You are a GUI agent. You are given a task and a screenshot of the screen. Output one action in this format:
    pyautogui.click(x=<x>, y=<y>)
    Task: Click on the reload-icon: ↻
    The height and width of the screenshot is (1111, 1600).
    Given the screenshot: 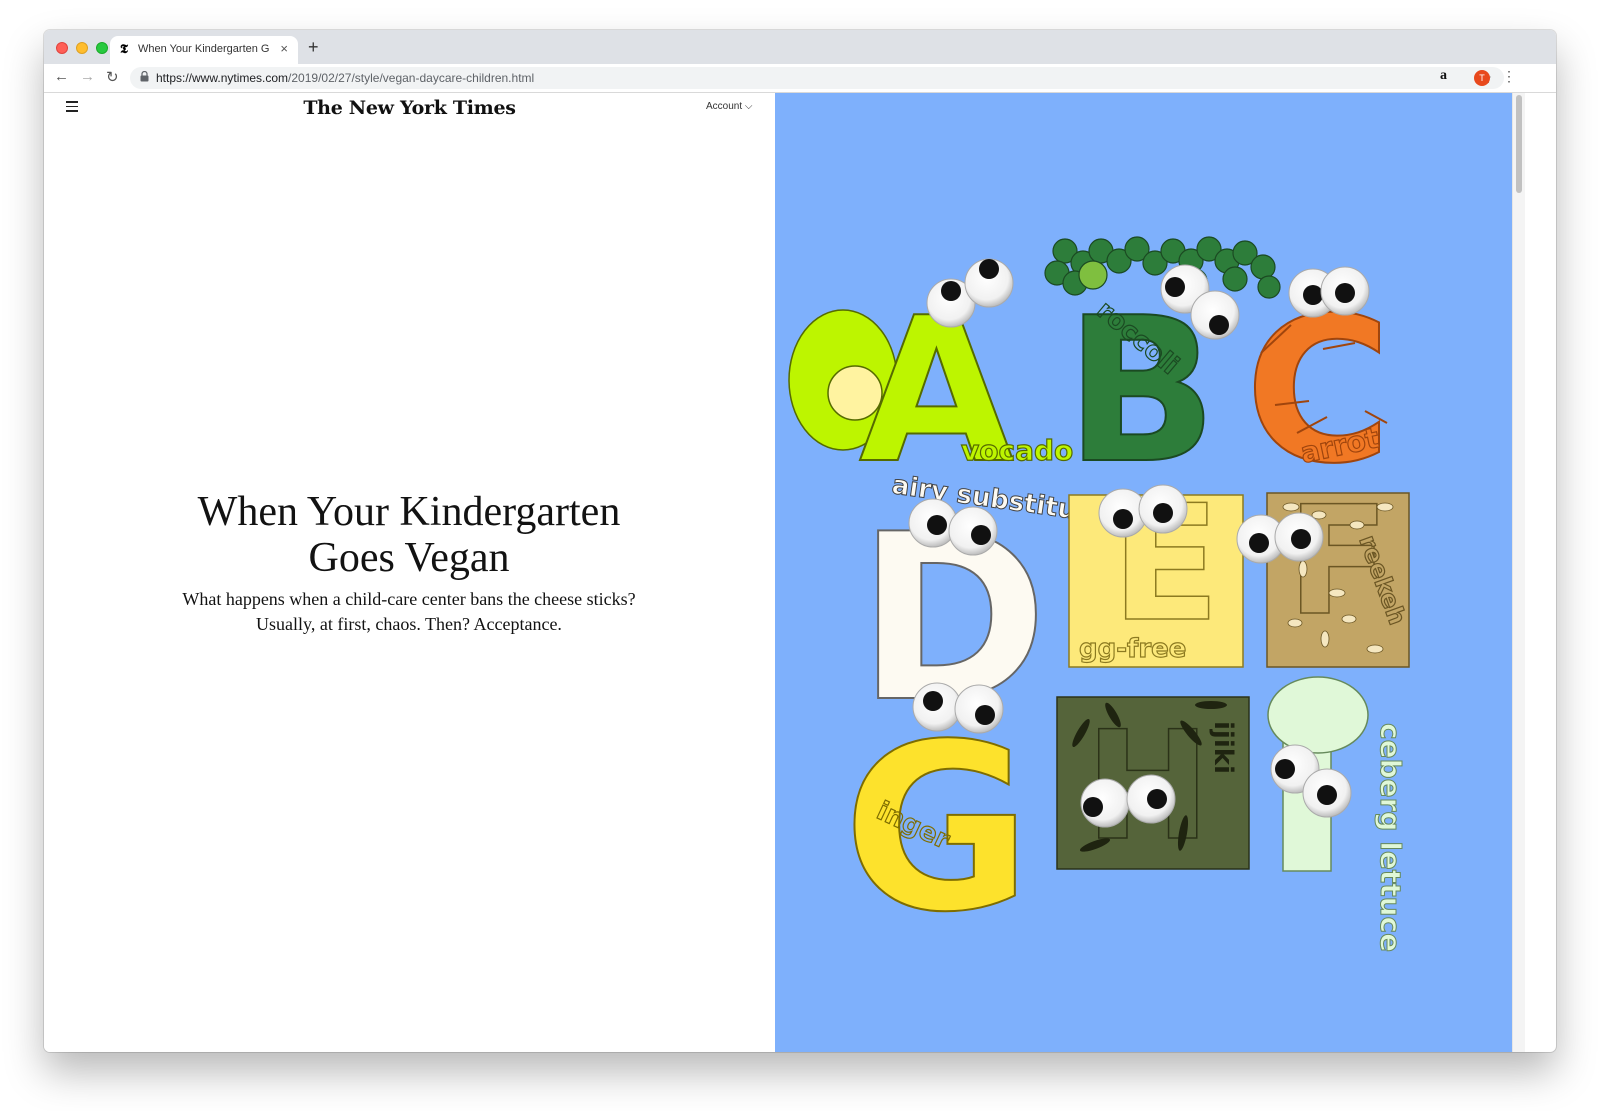 What is the action you would take?
    pyautogui.click(x=112, y=77)
    